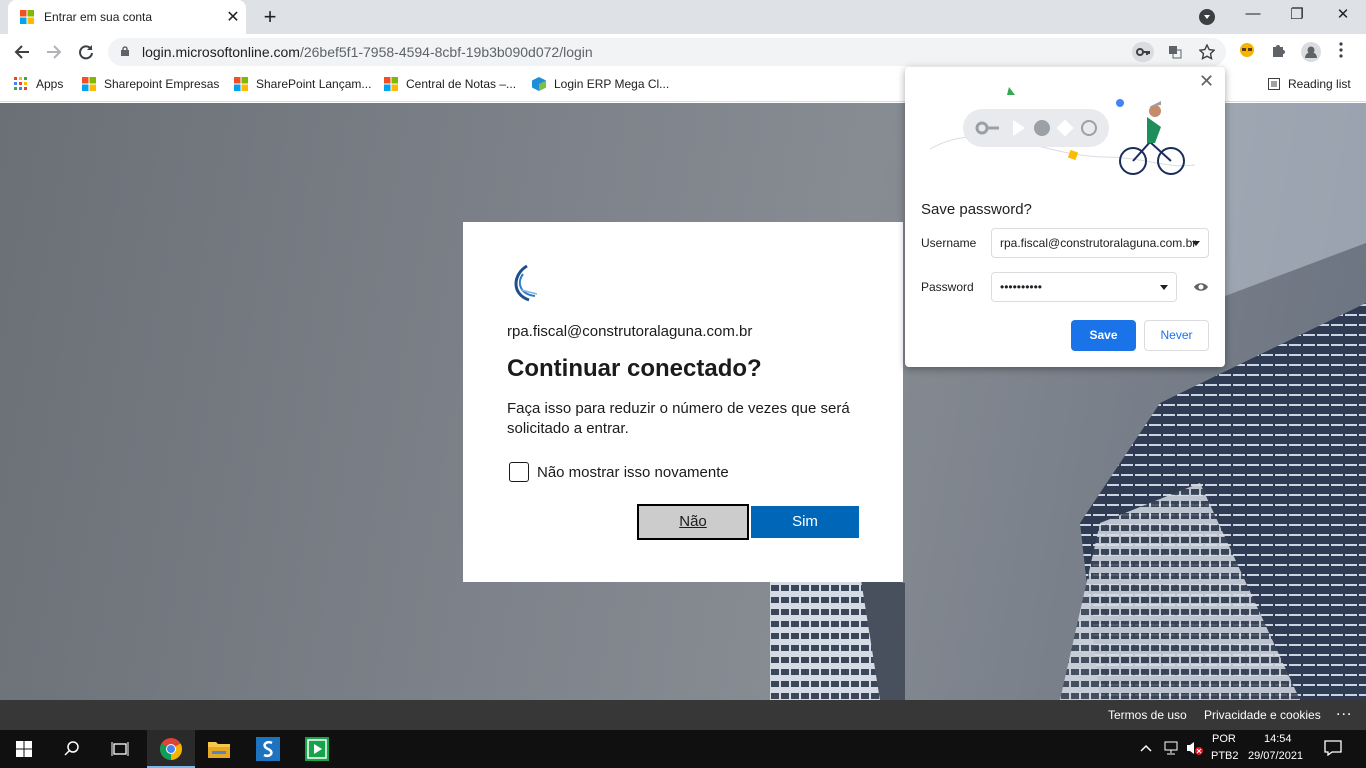  I want to click on bookmark-apps: Apps, so click(38, 84).